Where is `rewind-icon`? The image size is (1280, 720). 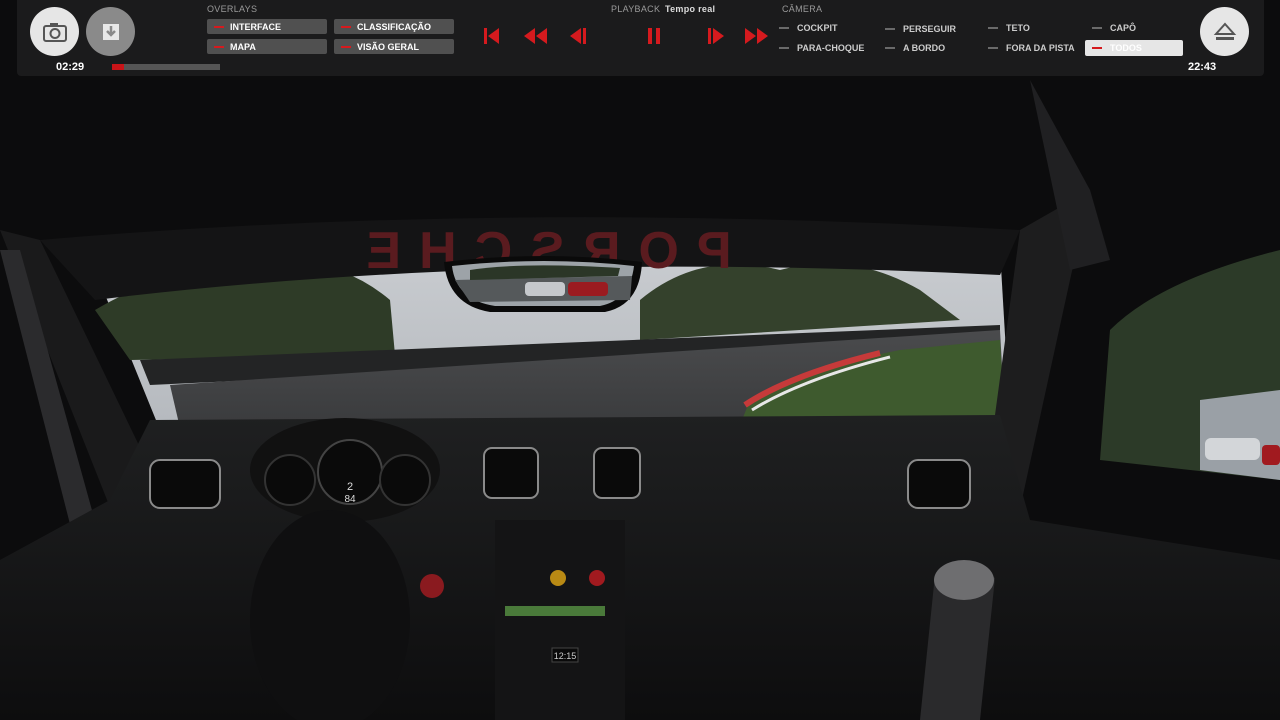 rewind-icon is located at coordinates (535, 36).